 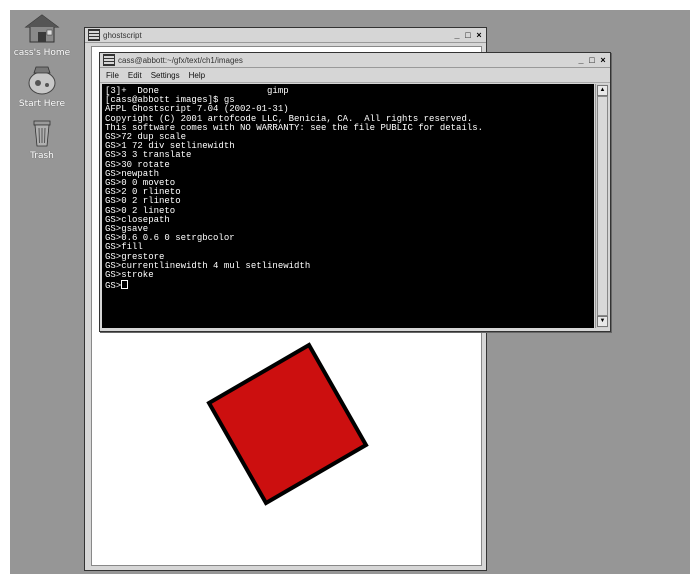 What do you see at coordinates (137, 164) in the screenshot?
I see `terminal-line: GS>30 rotate` at bounding box center [137, 164].